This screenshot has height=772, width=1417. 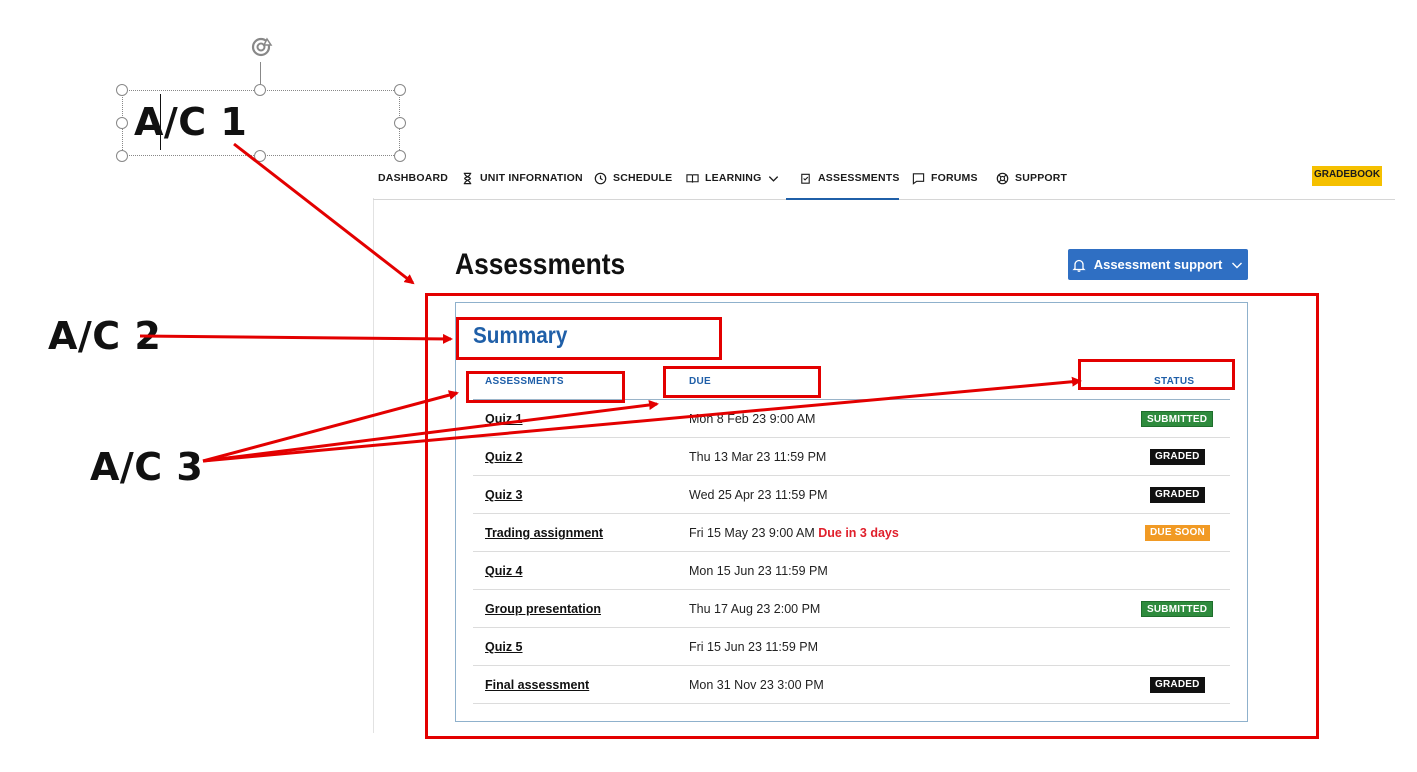 What do you see at coordinates (400, 123) in the screenshot?
I see `resize-handle-right` at bounding box center [400, 123].